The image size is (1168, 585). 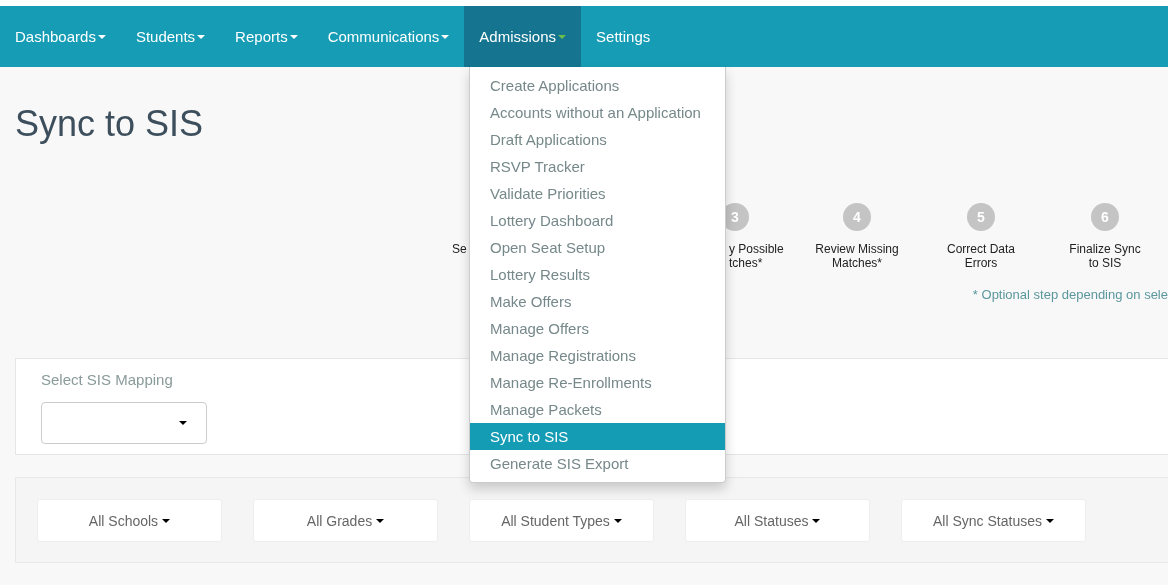 What do you see at coordinates (777, 520) in the screenshot?
I see `filter-dropdown: All Statuses` at bounding box center [777, 520].